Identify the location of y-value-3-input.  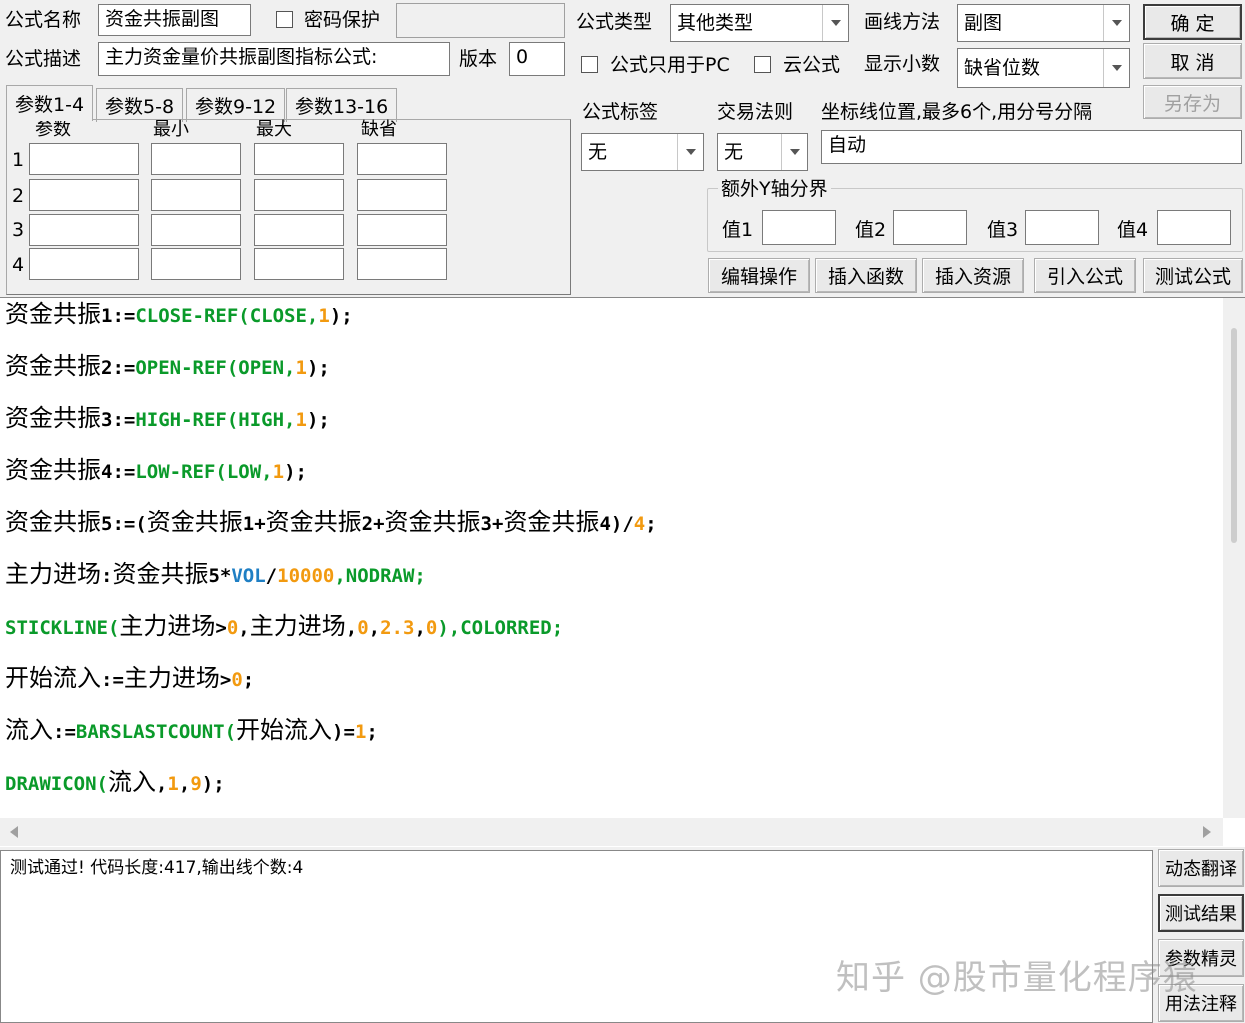
(1062, 227).